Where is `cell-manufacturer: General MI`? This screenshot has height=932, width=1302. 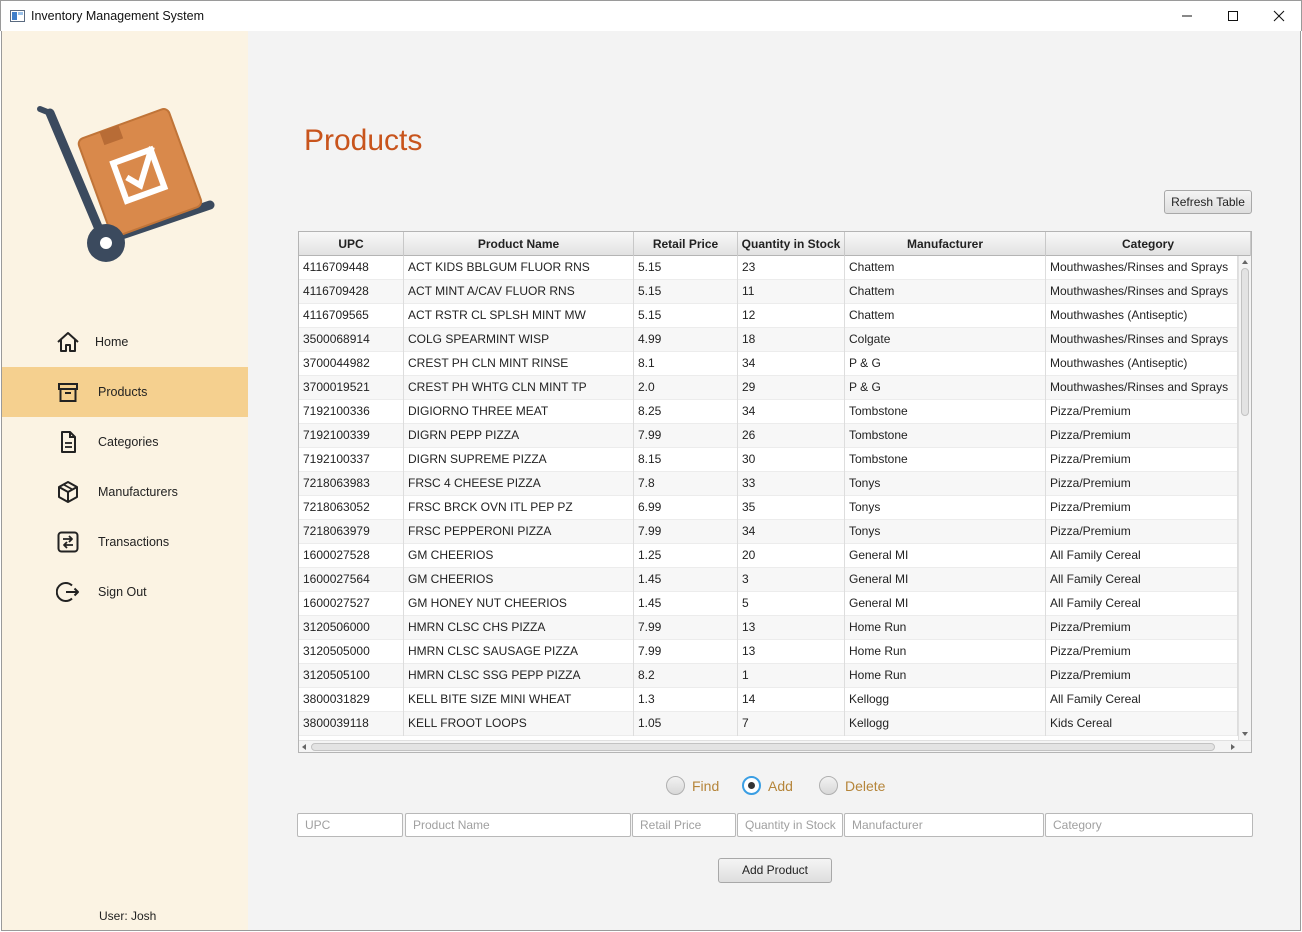 cell-manufacturer: General MI is located at coordinates (945, 580).